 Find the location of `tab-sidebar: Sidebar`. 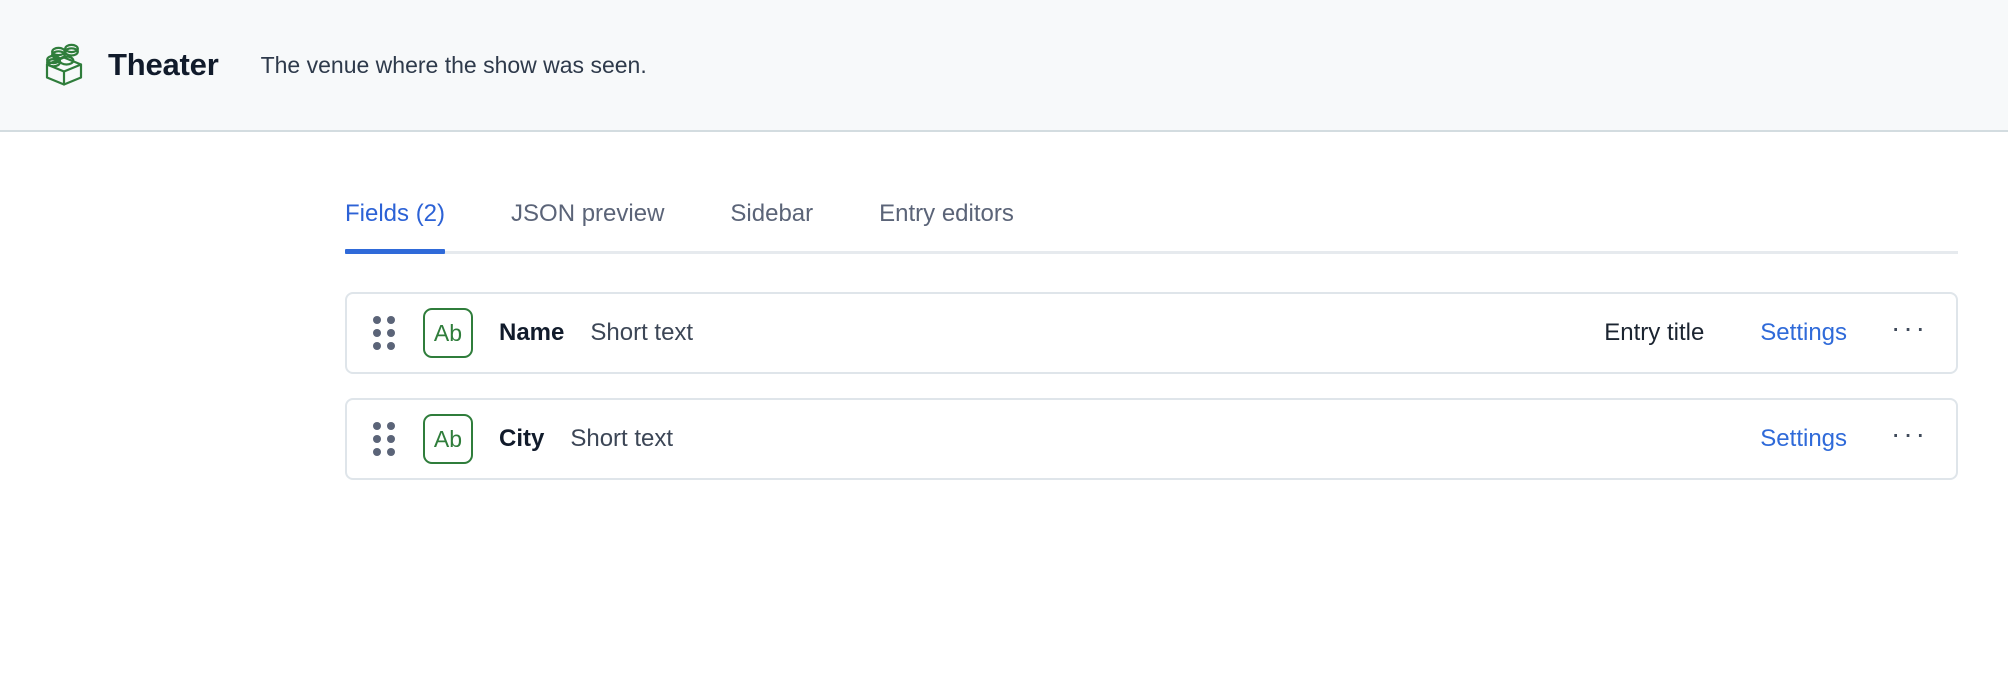

tab-sidebar: Sidebar is located at coordinates (771, 227).